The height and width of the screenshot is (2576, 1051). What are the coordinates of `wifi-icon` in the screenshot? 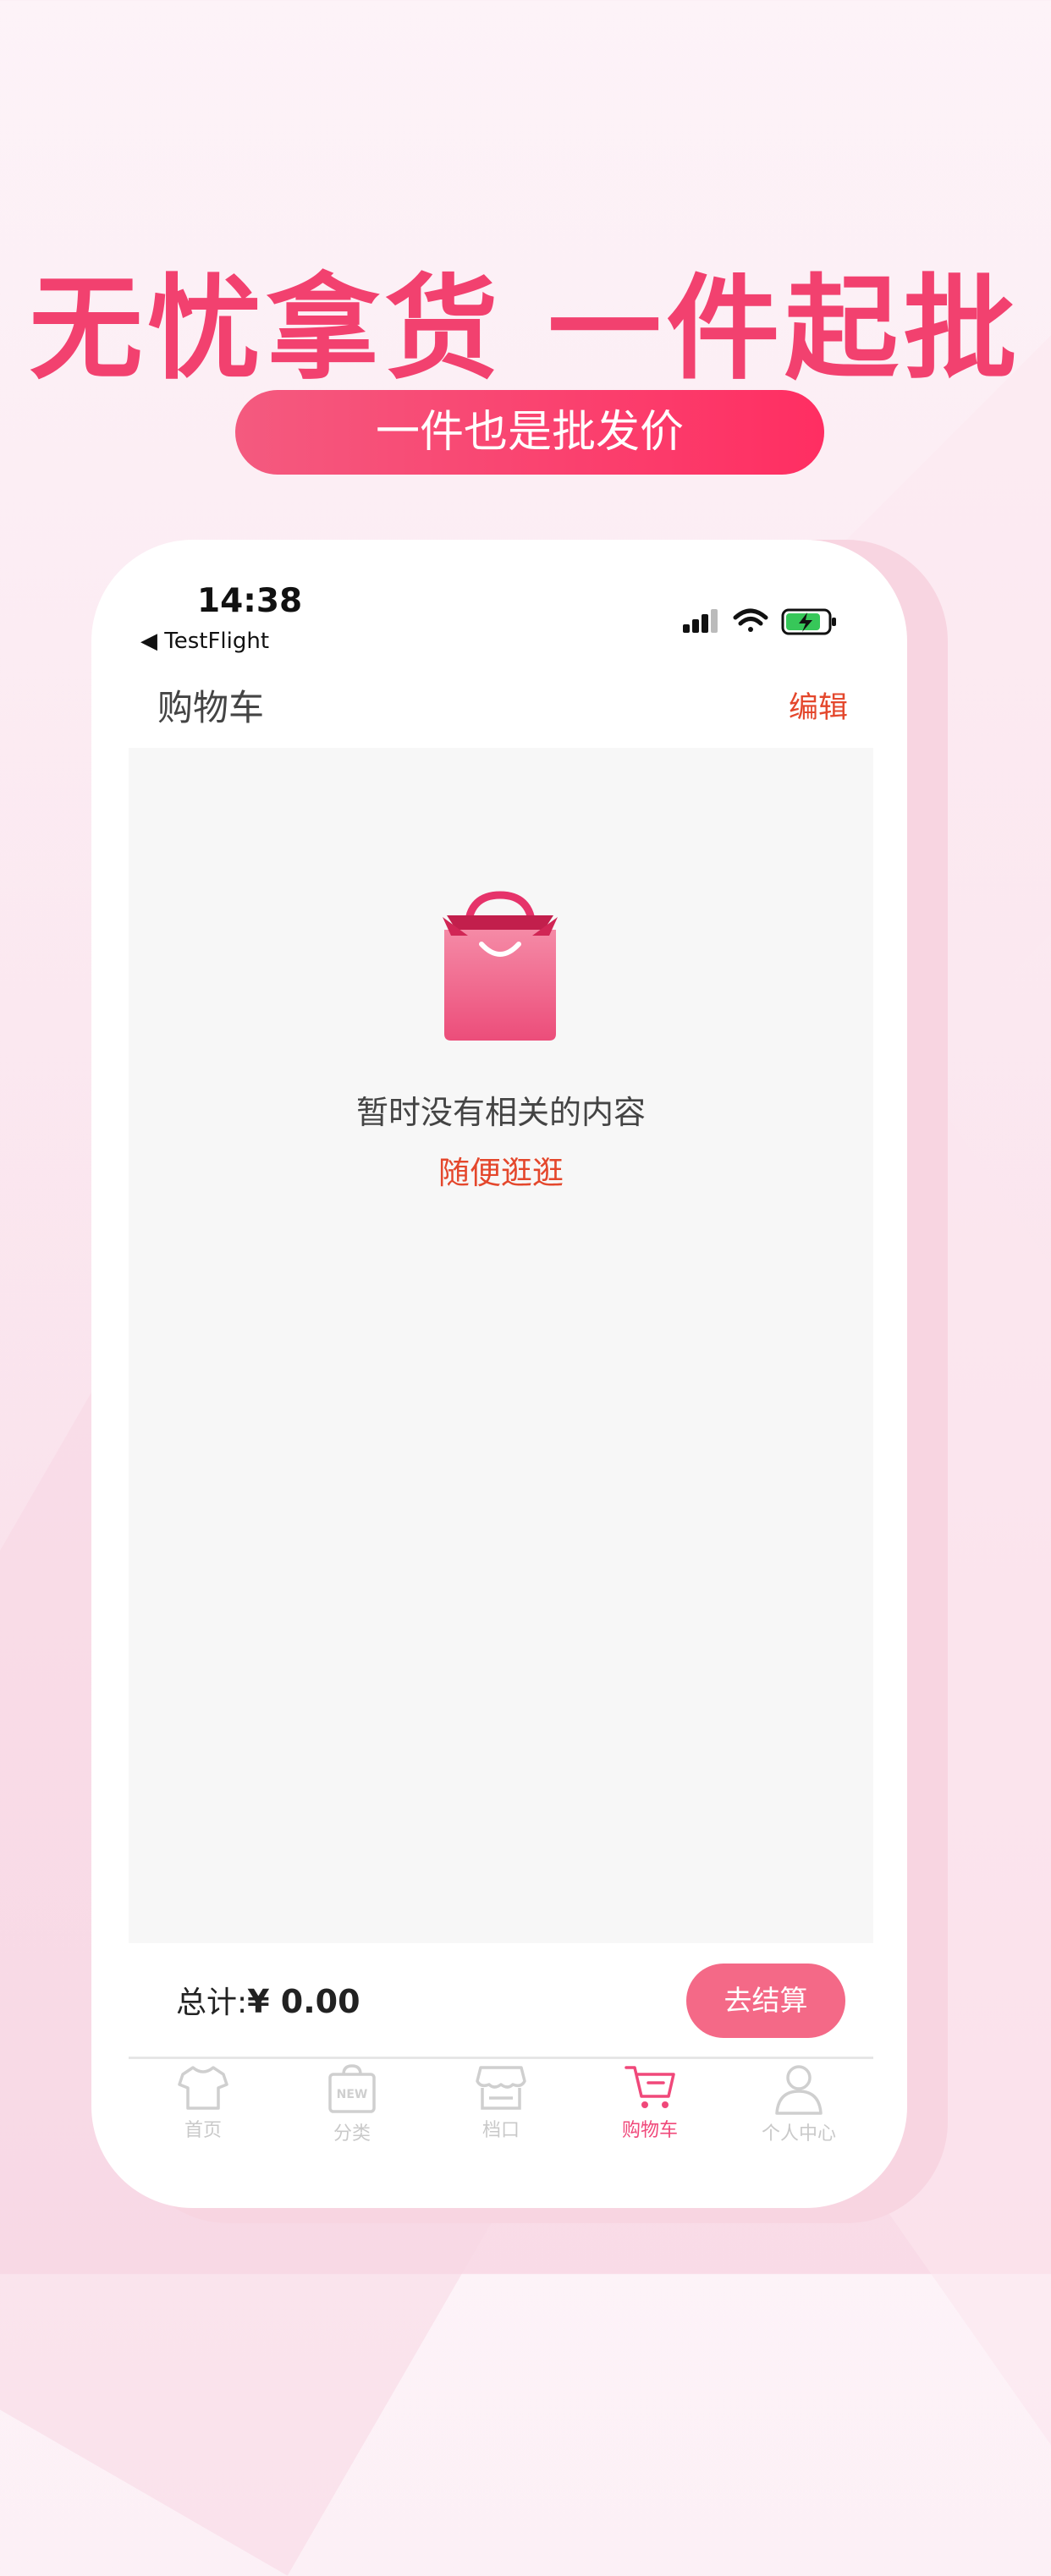 It's located at (750, 620).